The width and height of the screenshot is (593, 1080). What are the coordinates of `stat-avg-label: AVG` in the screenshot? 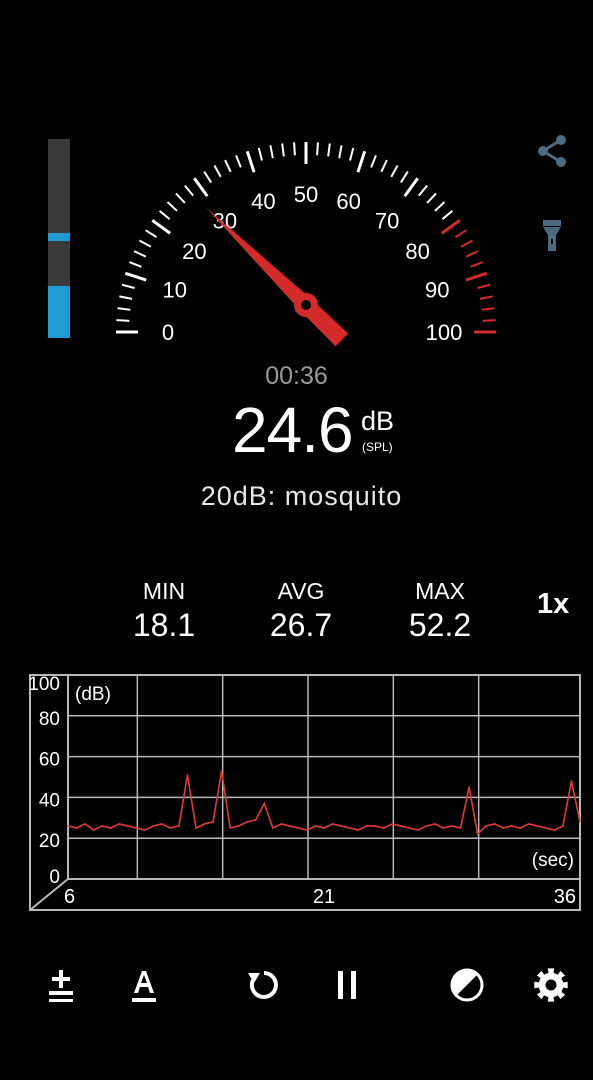 It's located at (301, 591).